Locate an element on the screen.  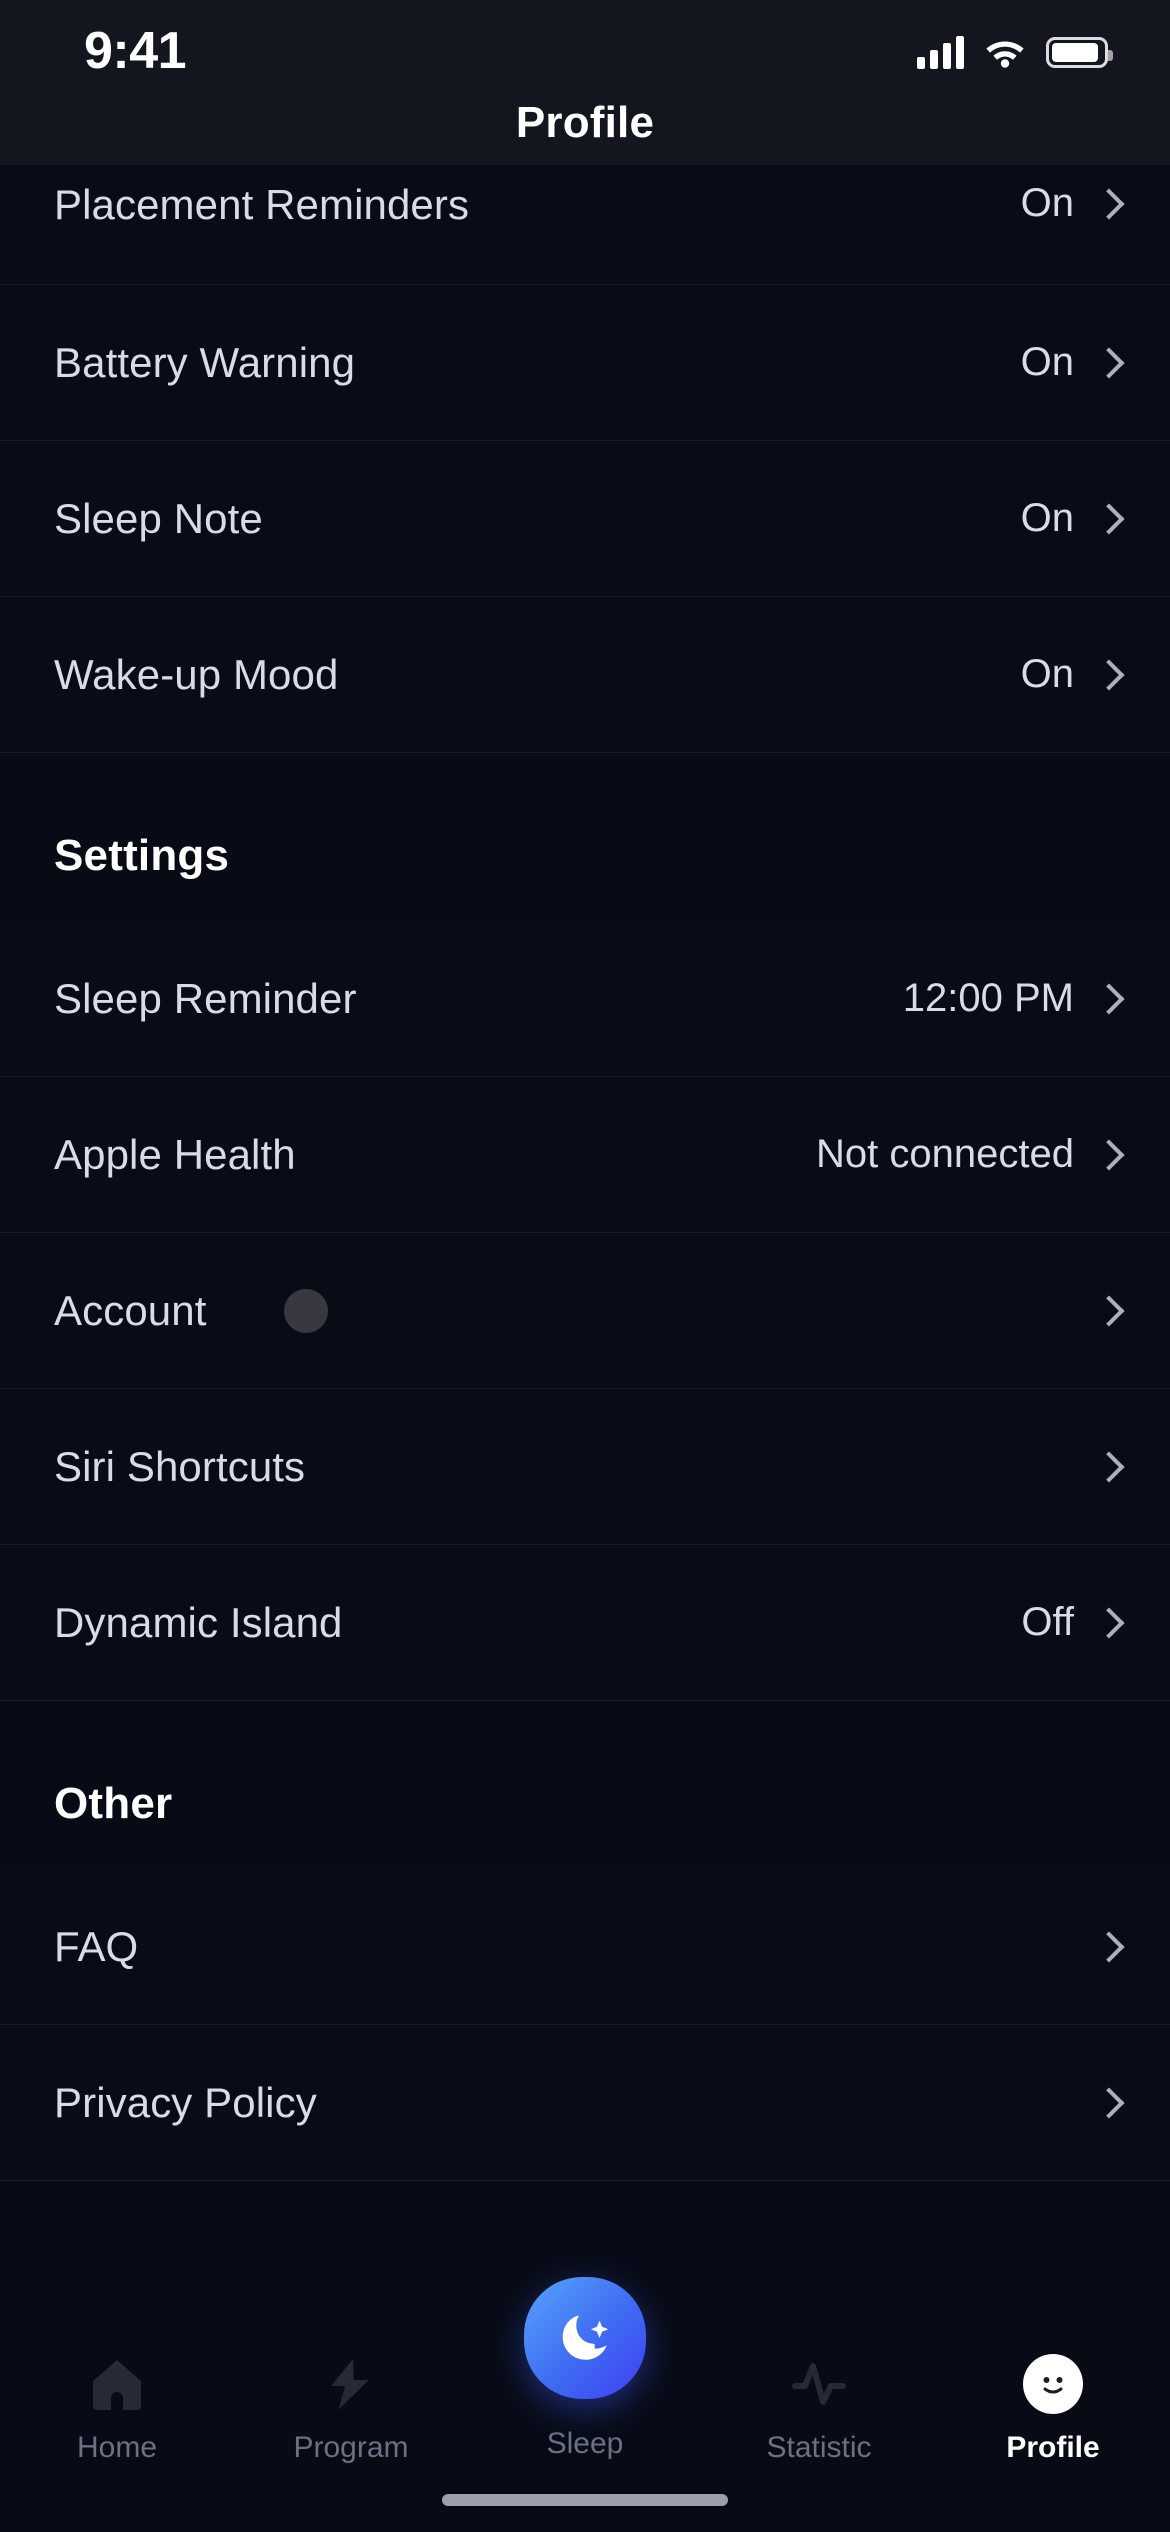
row-dynamic-island: Dynamic Island Off is located at coordinates (585, 1623).